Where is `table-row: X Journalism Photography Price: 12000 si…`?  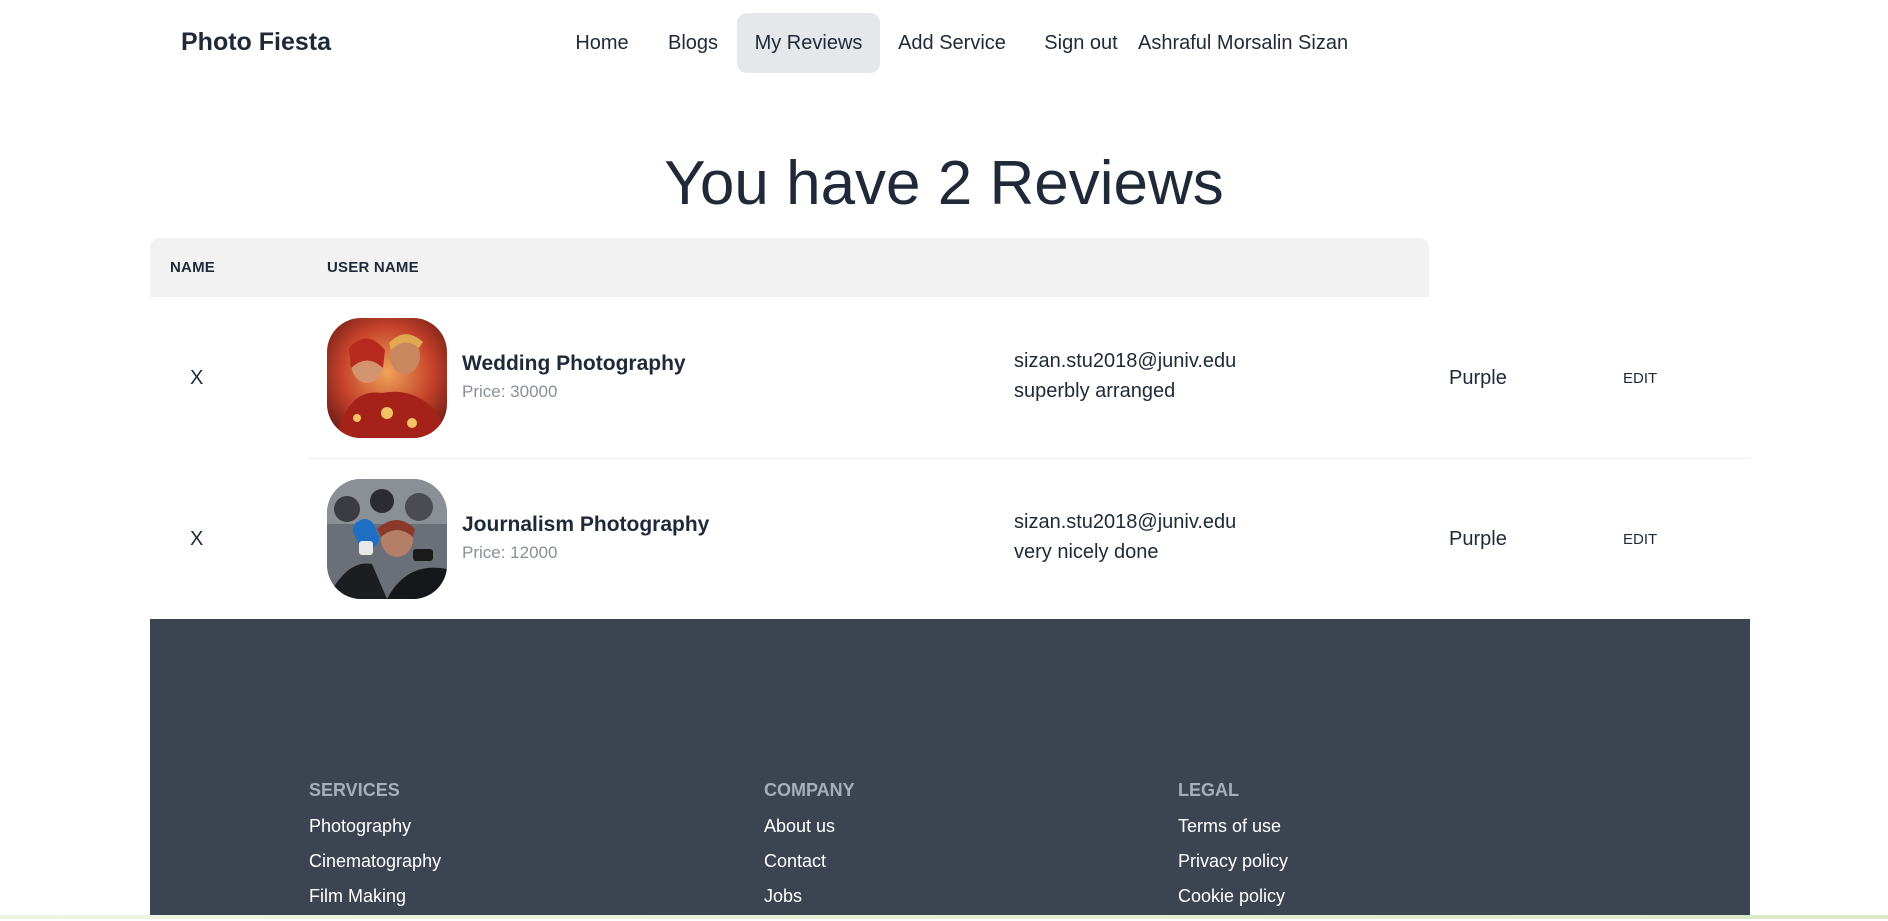
table-row: X Journalism Photography Price: 12000 si… is located at coordinates (950, 539).